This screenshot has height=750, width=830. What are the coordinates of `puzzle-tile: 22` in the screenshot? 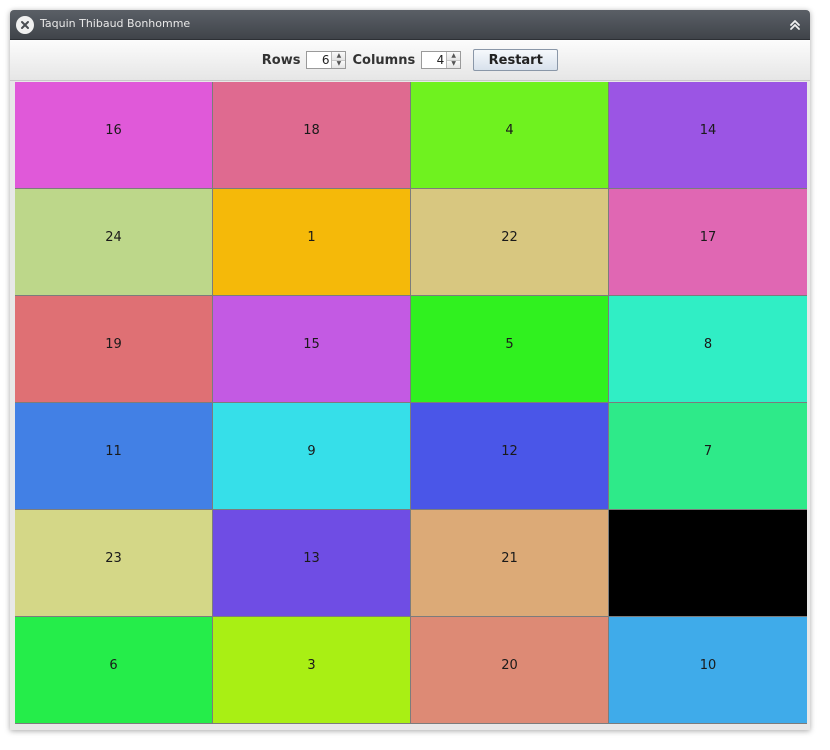 It's located at (510, 242).